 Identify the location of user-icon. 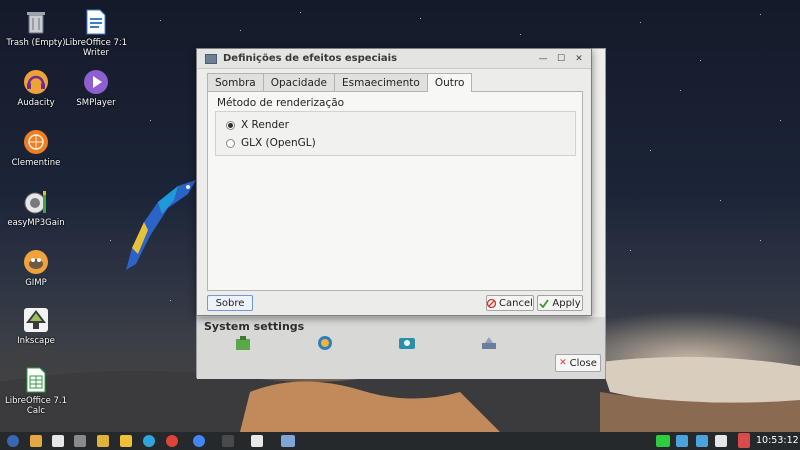
(744, 440).